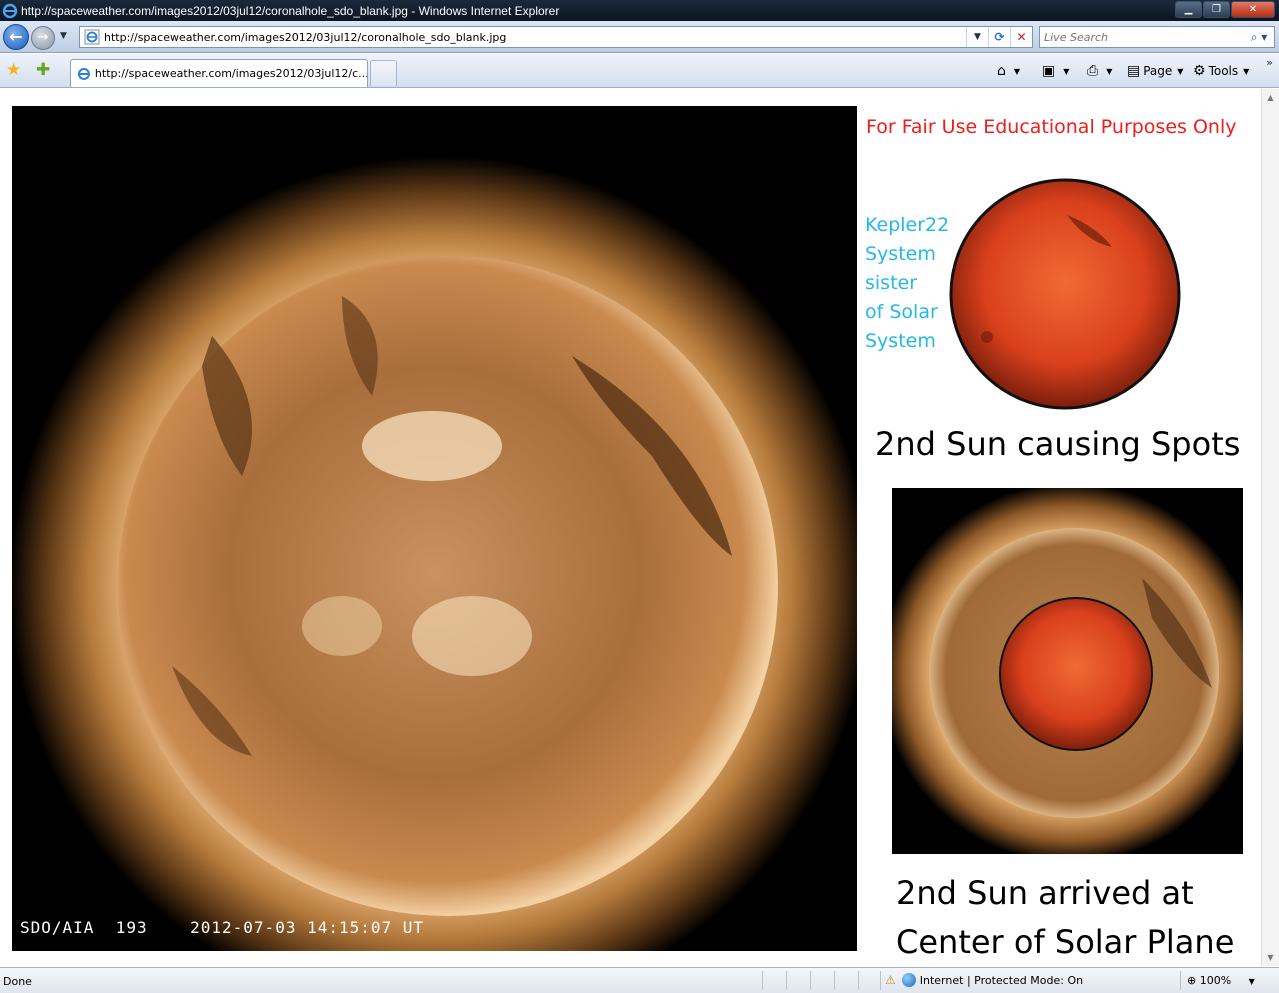 This screenshot has width=1279, height=993. I want to click on feeds-icon: ▣, so click(1049, 71).